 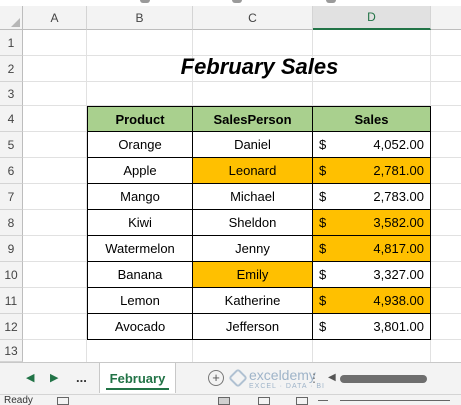 What do you see at coordinates (11, 351) in the screenshot?
I see `row-header: 13` at bounding box center [11, 351].